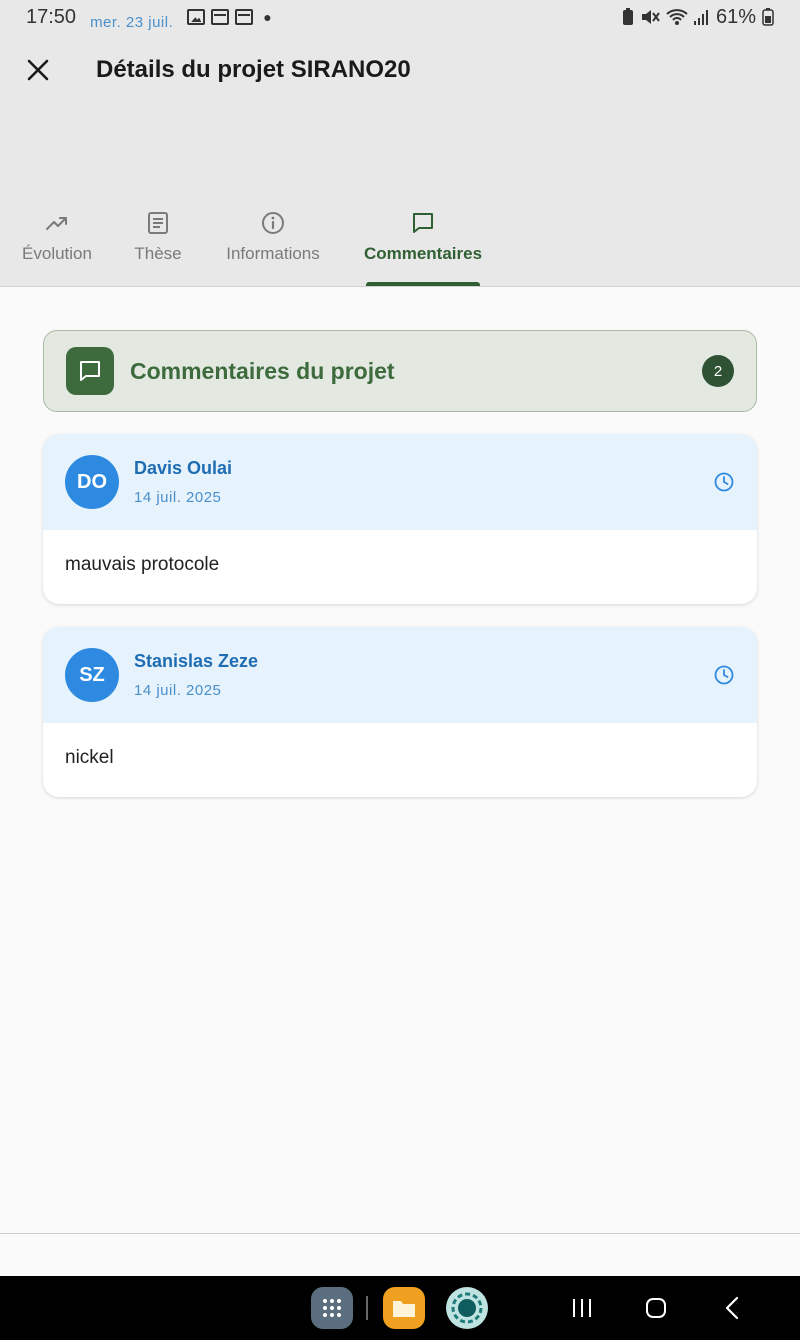 Image resolution: width=800 pixels, height=1340 pixels. Describe the element at coordinates (735, 16) in the screenshot. I see `battery-percent: 61%` at that location.